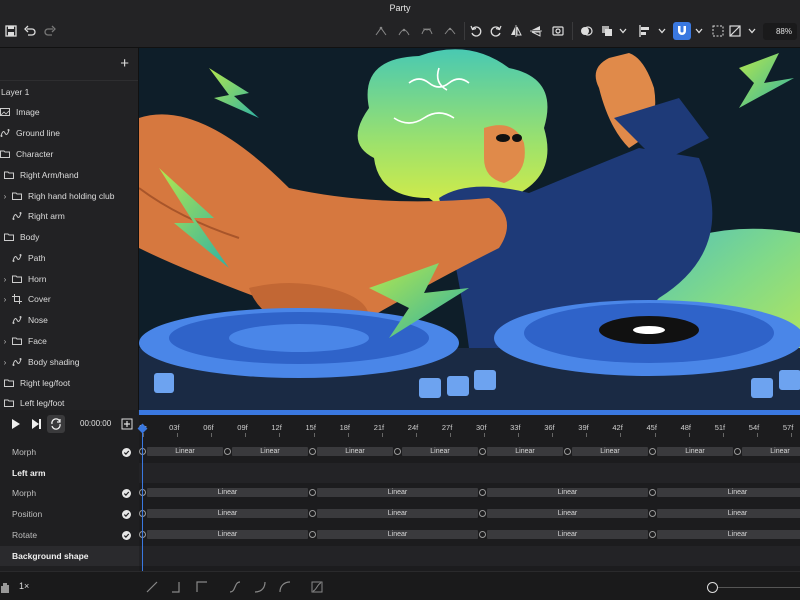 This screenshot has width=800, height=600. I want to click on ease-step-start-icon, so click(202, 587).